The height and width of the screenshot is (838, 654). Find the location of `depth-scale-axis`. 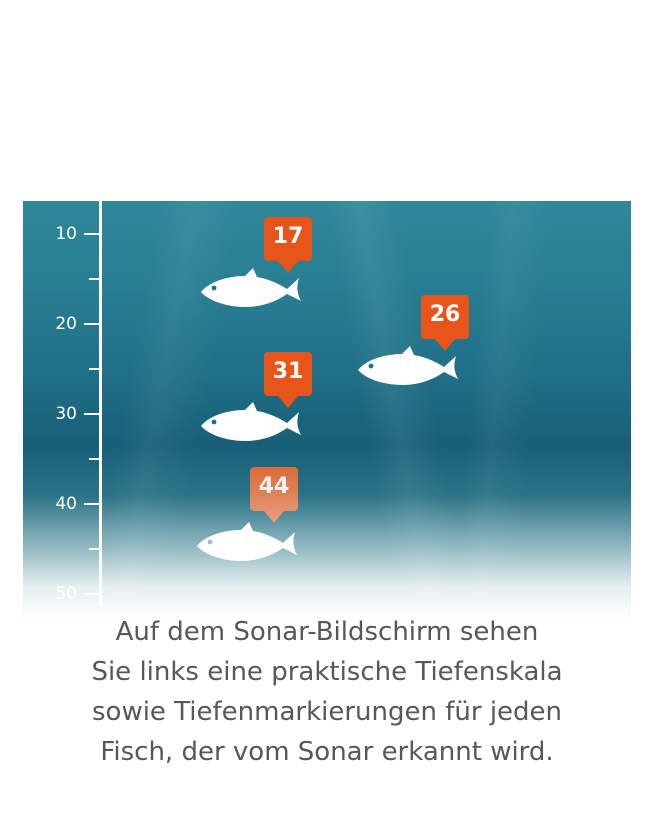

depth-scale-axis is located at coordinates (100, 403).